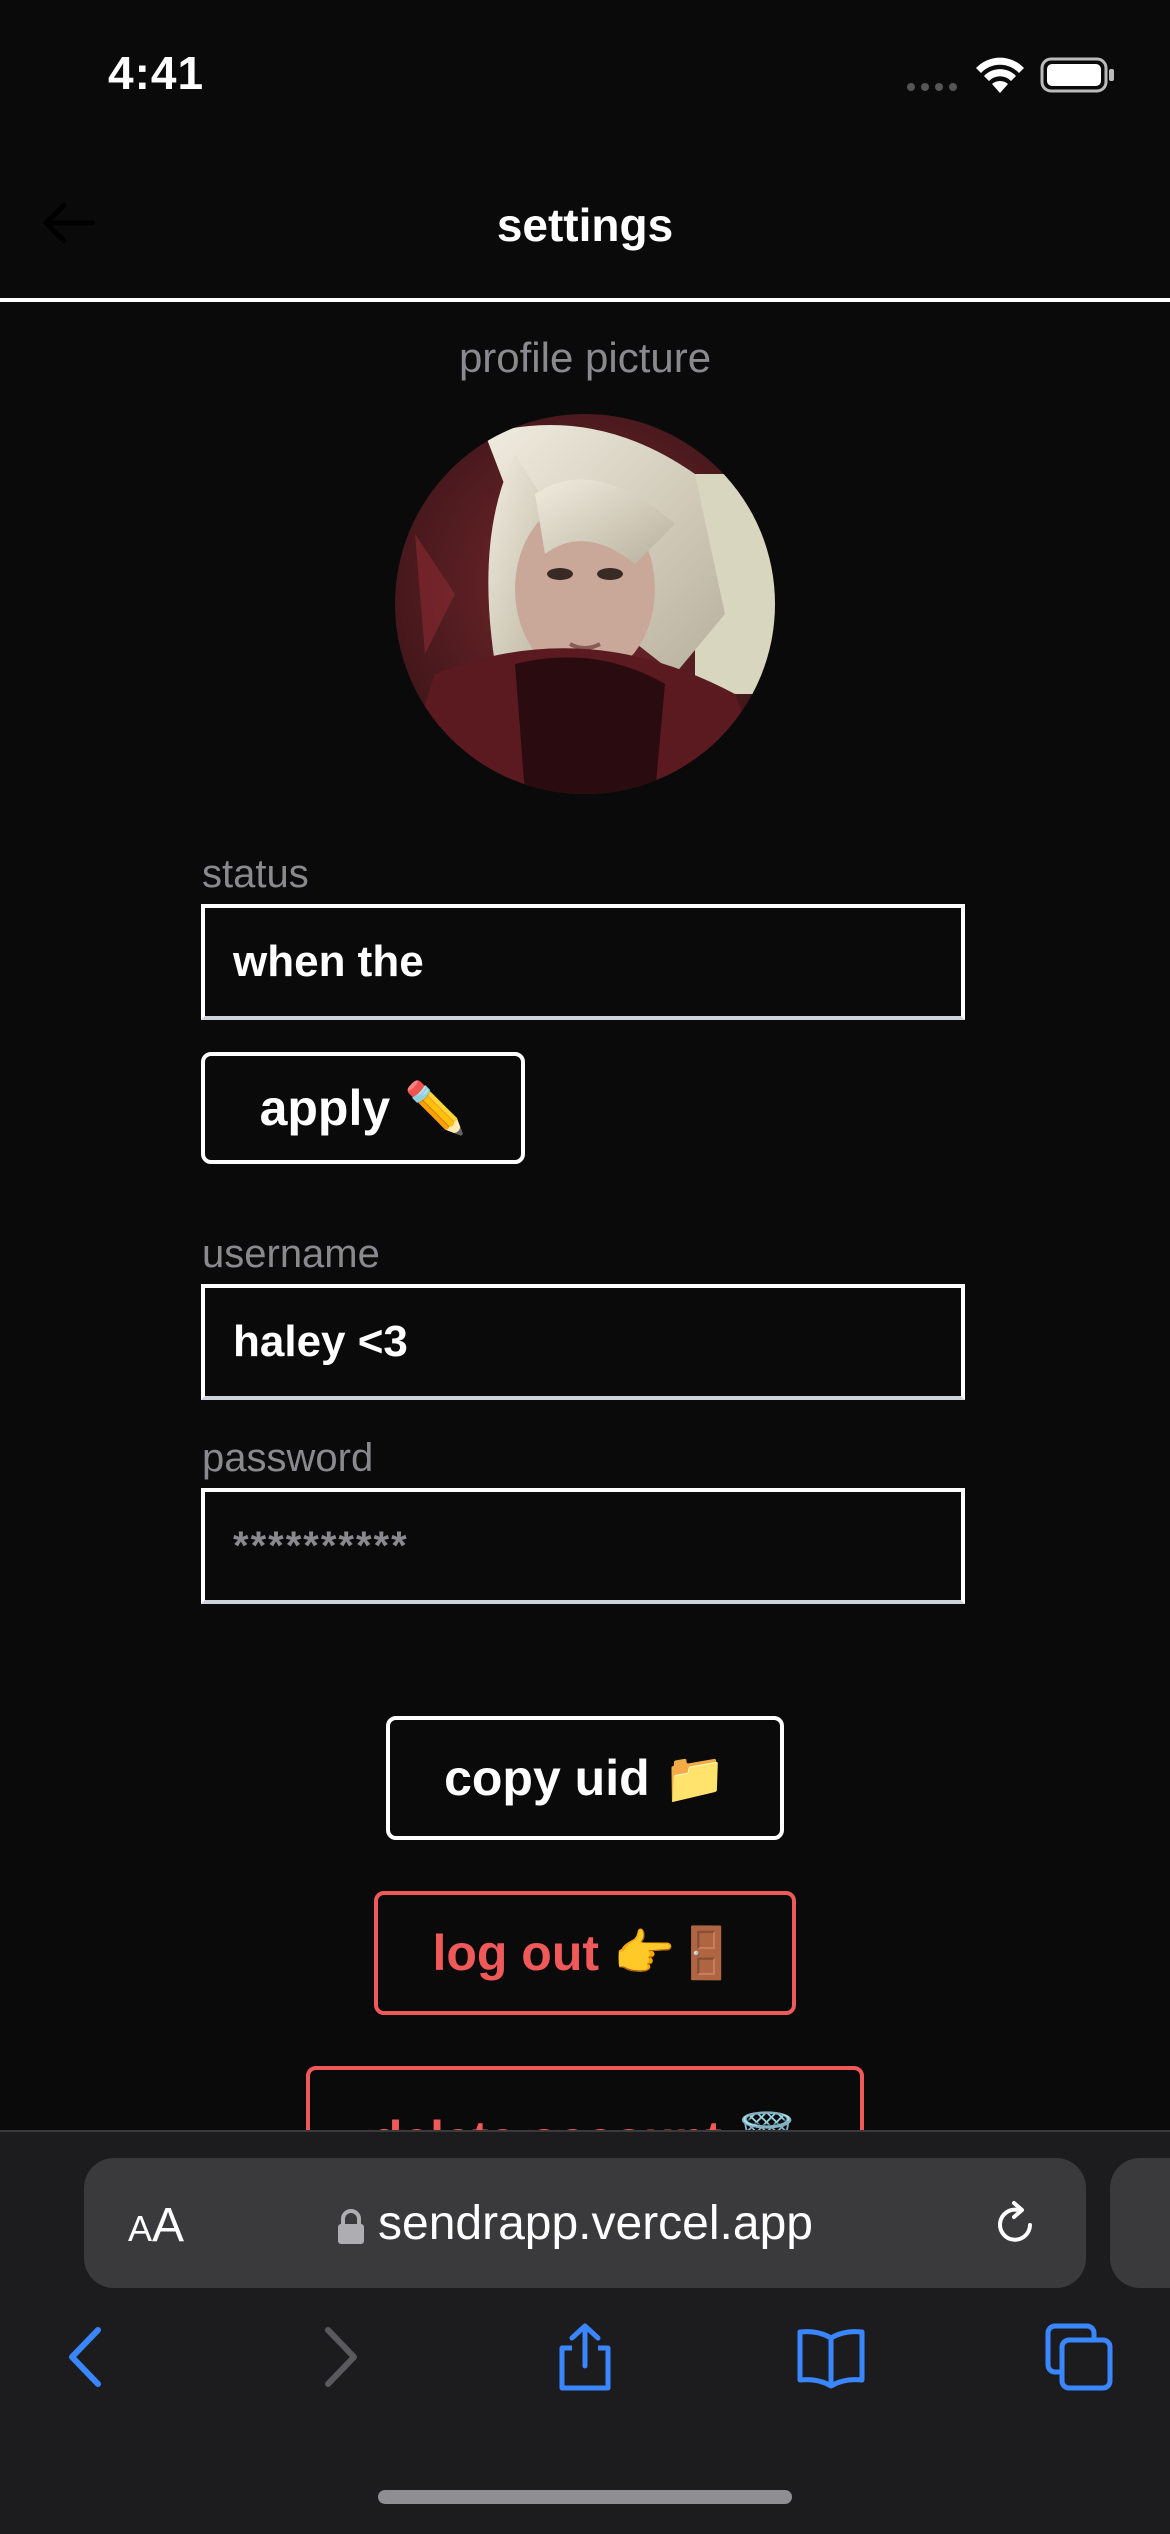 Image resolution: width=1170 pixels, height=2534 pixels. I want to click on copy-uid-button: copy uid 📁, so click(585, 1778).